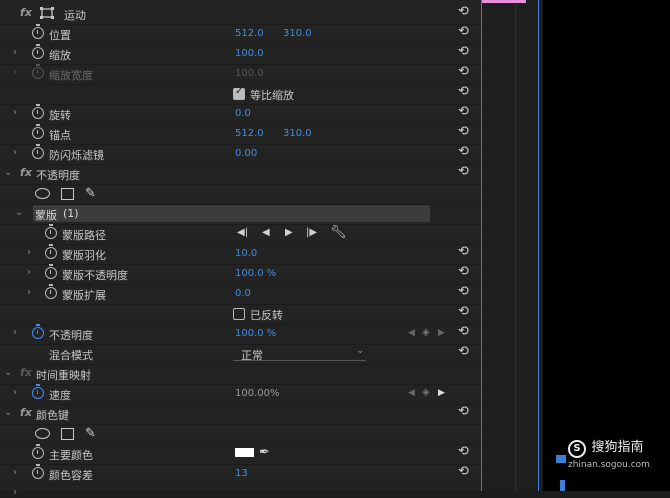 This screenshot has width=670, height=498. Describe the element at coordinates (255, 273) in the screenshot. I see `mask-opacity-value: 100.0 %` at that location.